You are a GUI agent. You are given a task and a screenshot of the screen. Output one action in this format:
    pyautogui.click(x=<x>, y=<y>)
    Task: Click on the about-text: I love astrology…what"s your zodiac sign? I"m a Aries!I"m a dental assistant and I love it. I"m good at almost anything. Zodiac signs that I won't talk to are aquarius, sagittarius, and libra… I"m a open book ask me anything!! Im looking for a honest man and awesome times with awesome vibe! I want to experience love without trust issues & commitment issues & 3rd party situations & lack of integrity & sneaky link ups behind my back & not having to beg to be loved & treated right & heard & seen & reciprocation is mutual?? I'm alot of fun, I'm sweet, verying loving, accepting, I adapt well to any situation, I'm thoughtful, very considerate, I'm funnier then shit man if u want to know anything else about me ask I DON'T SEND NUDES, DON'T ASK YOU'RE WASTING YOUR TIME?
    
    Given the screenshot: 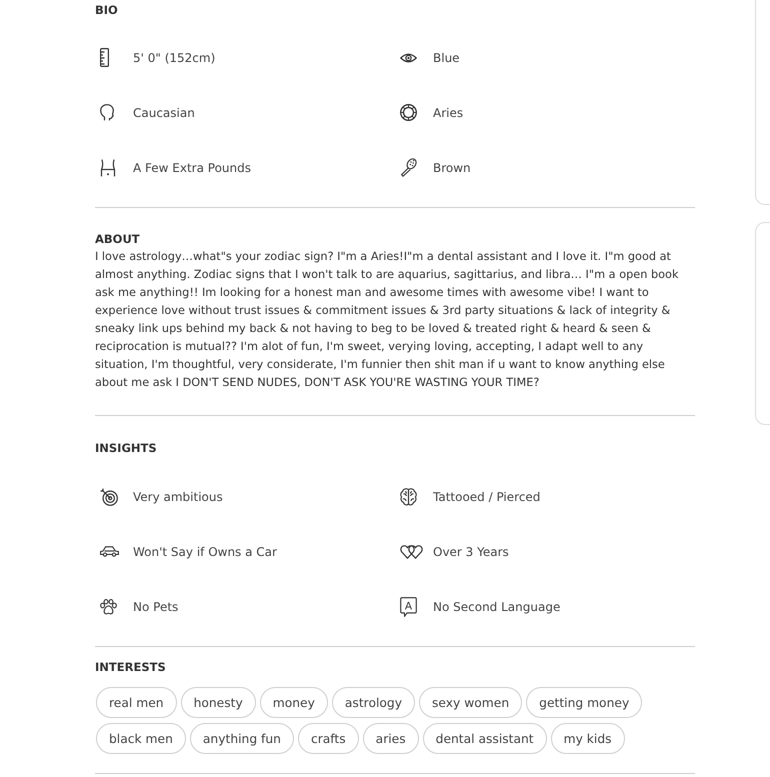 What is the action you would take?
    pyautogui.click(x=387, y=320)
    